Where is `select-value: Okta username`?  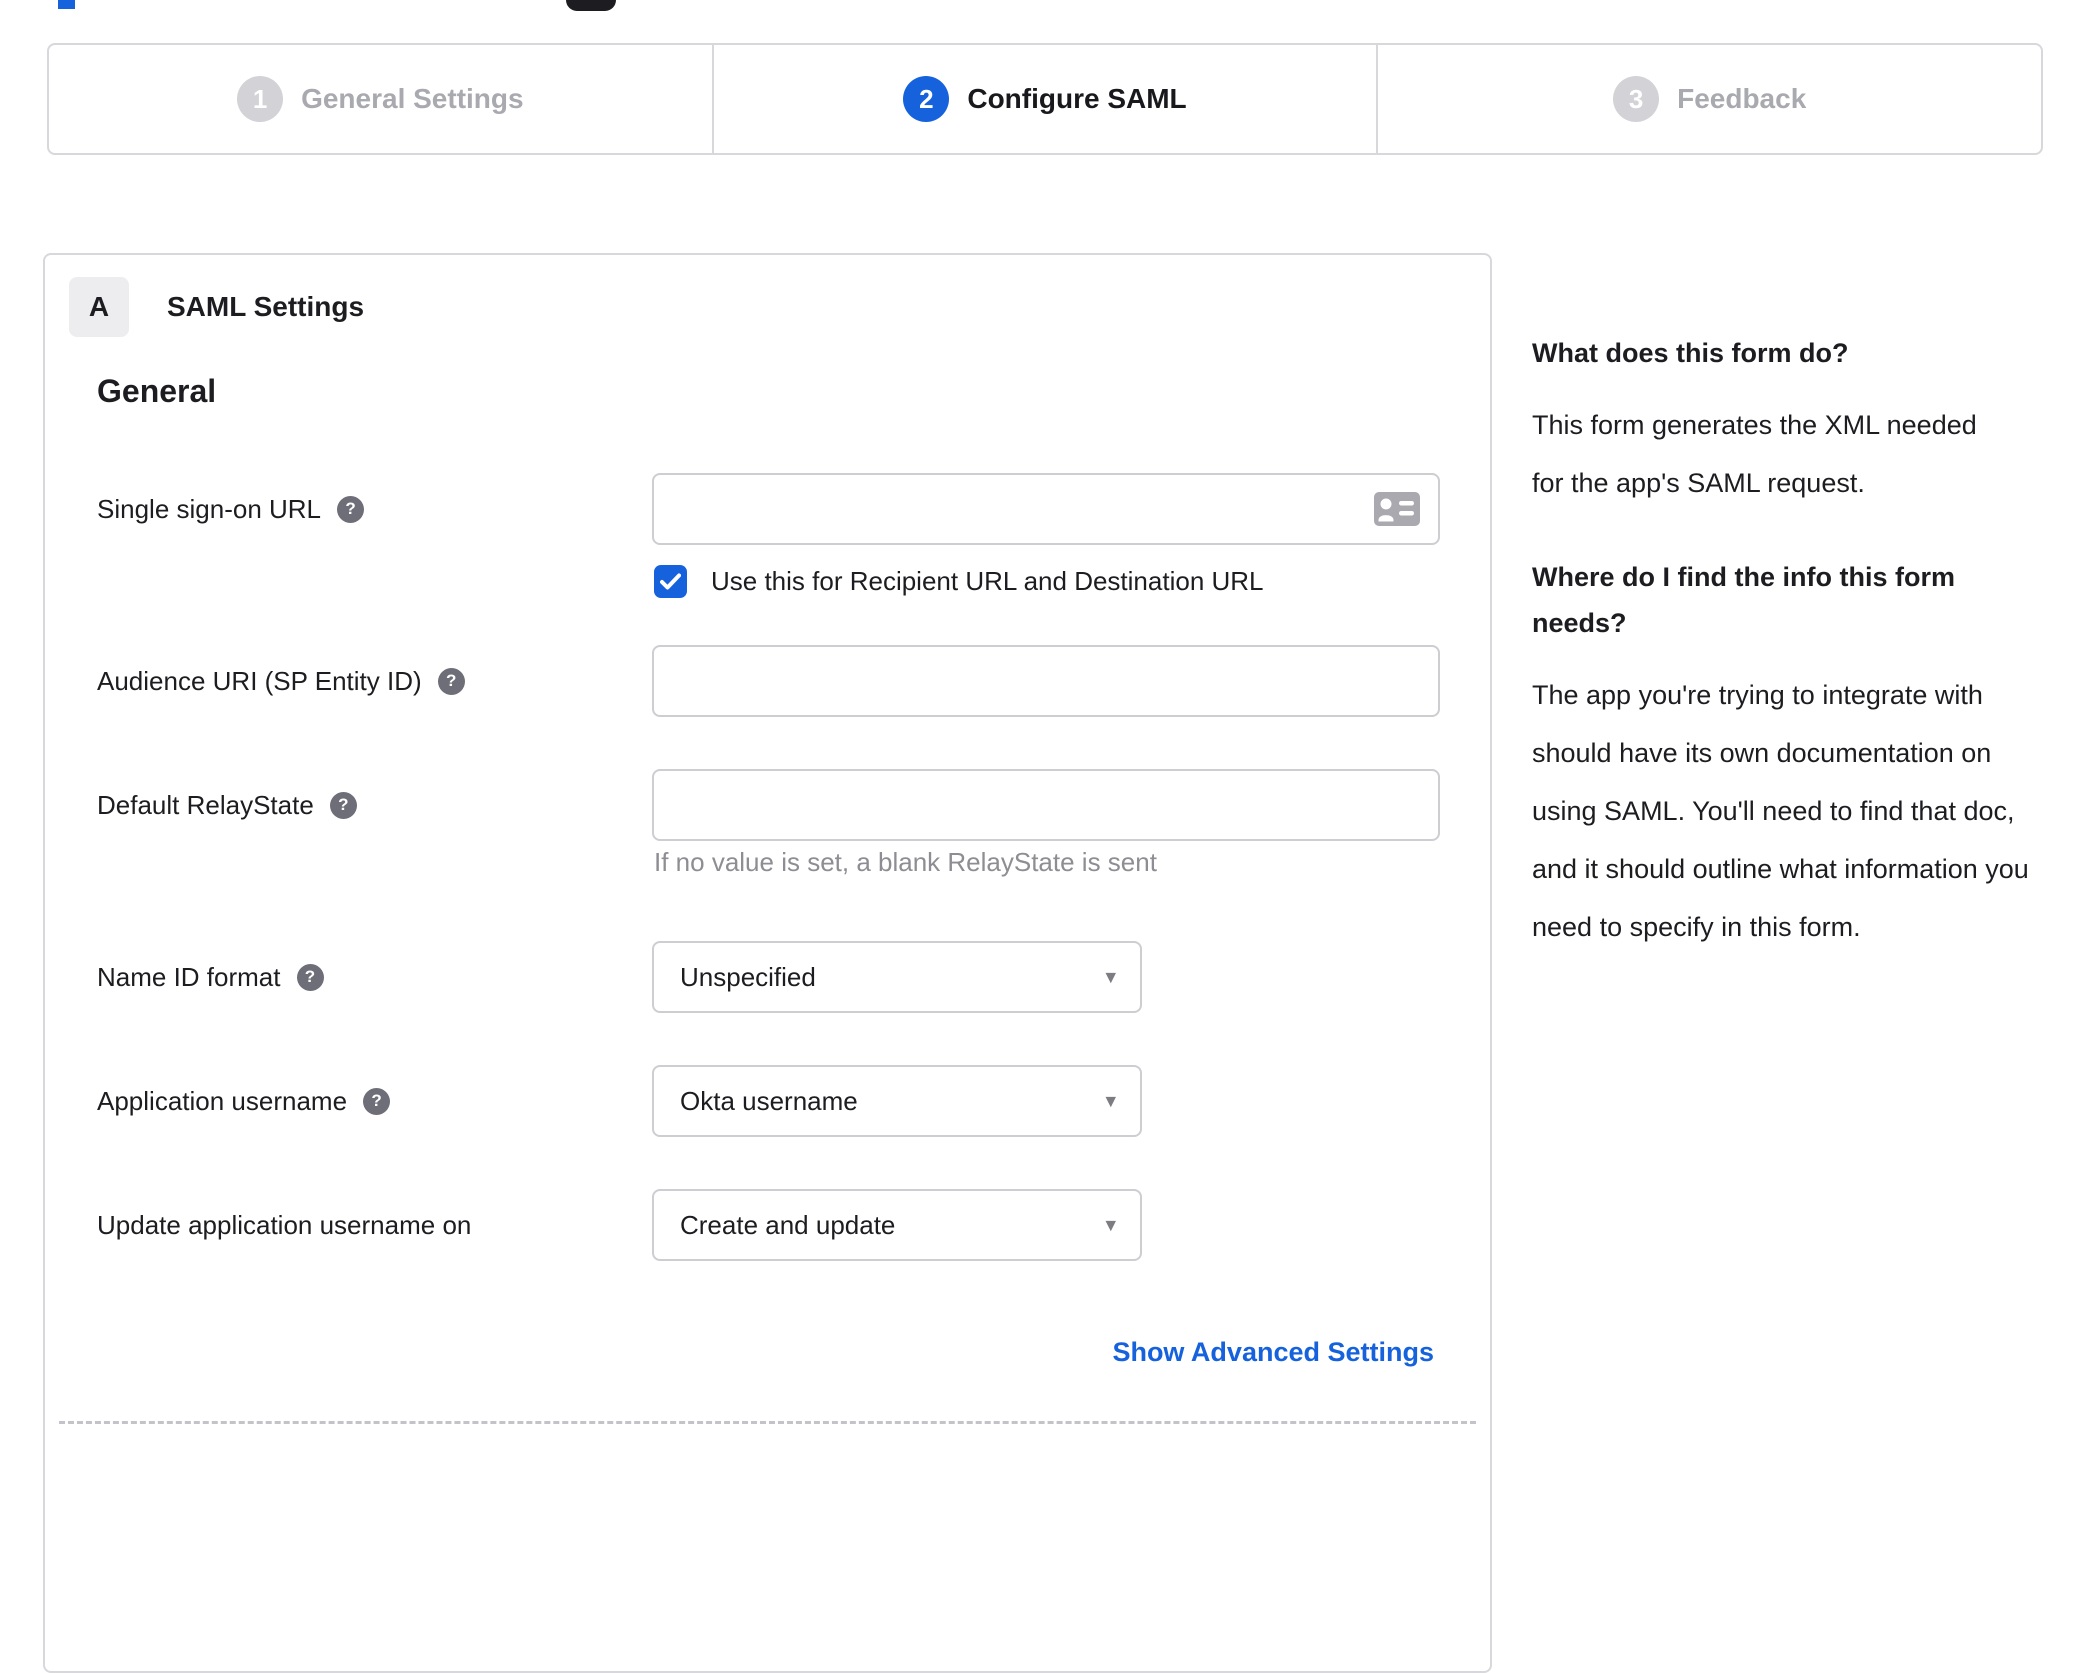 select-value: Okta username is located at coordinates (769, 1100).